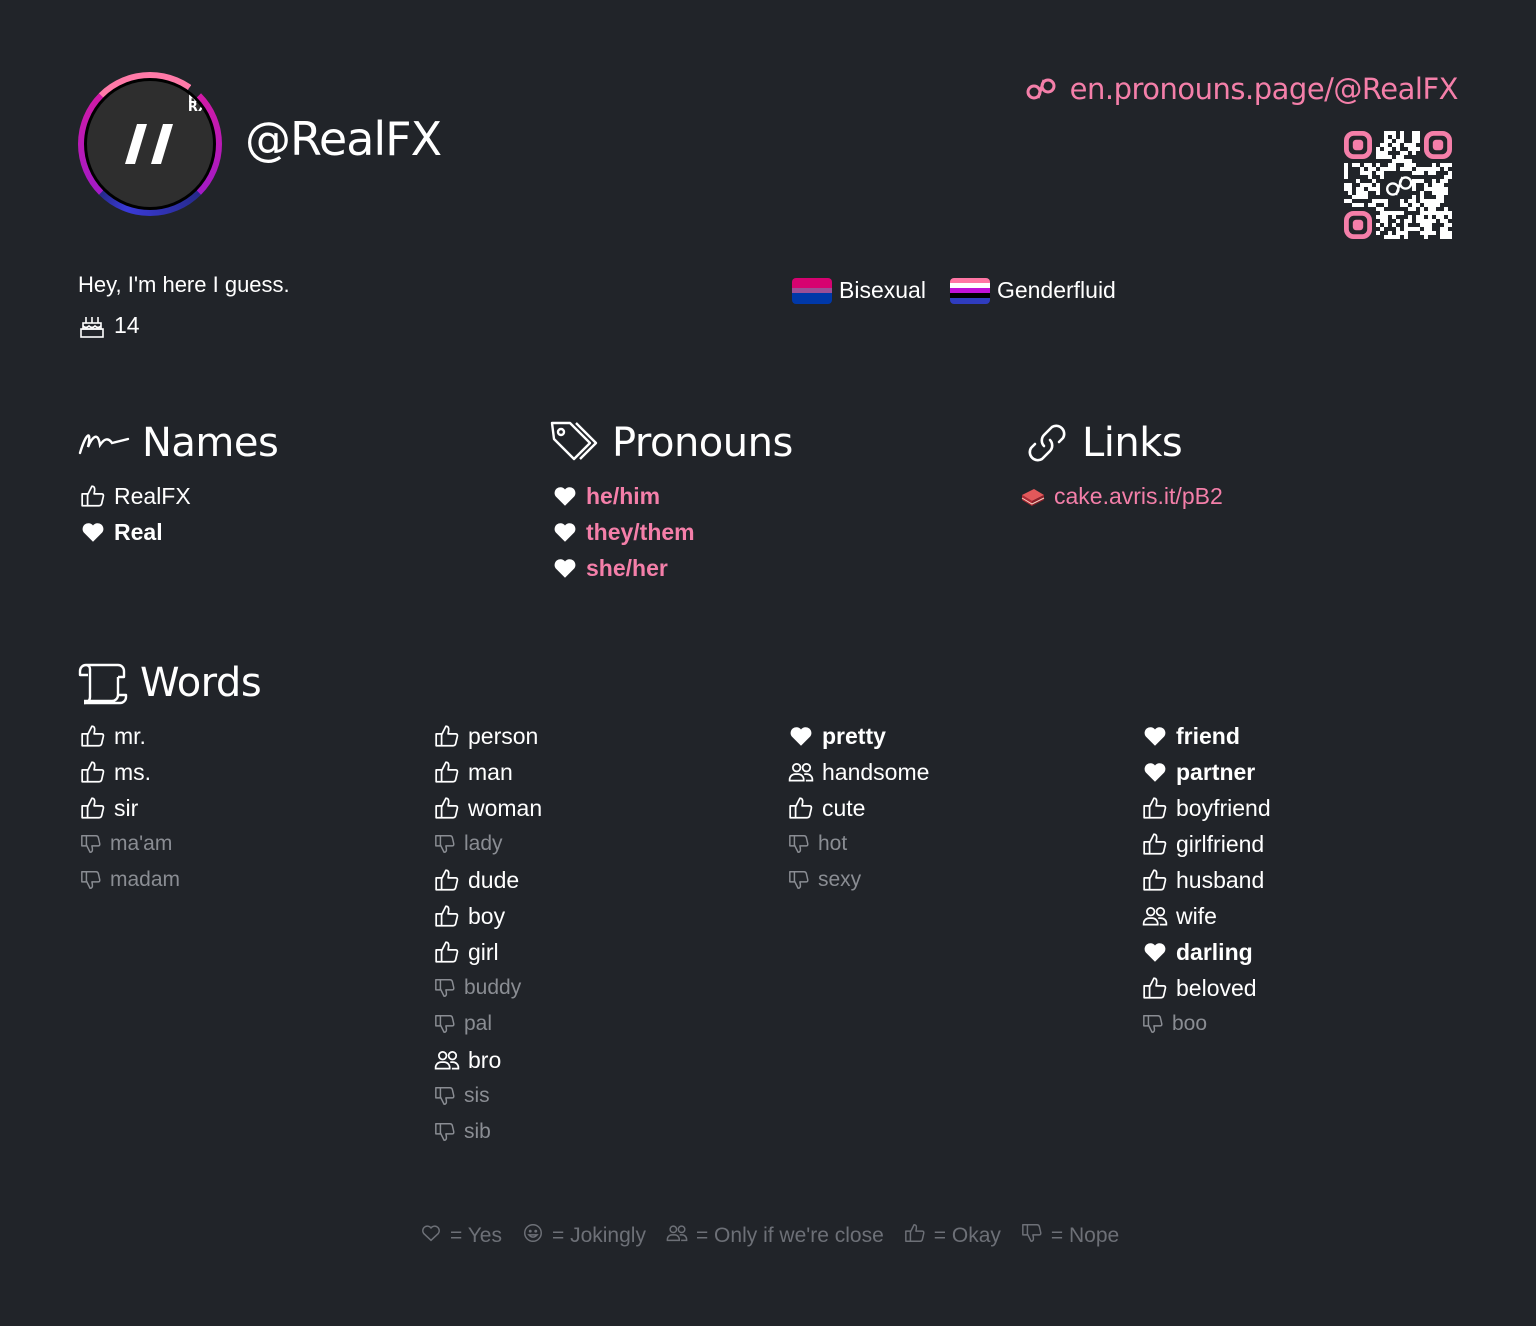 The width and height of the screenshot is (1536, 1326). Describe the element at coordinates (702, 443) in the screenshot. I see `pronouns-title: Pronouns` at that location.